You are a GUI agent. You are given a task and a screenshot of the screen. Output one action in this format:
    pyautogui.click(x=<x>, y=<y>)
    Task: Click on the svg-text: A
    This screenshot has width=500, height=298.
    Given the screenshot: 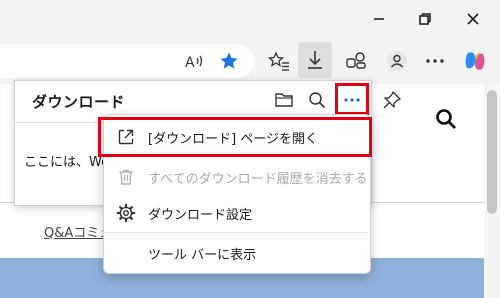 What is the action you would take?
    pyautogui.click(x=190, y=62)
    